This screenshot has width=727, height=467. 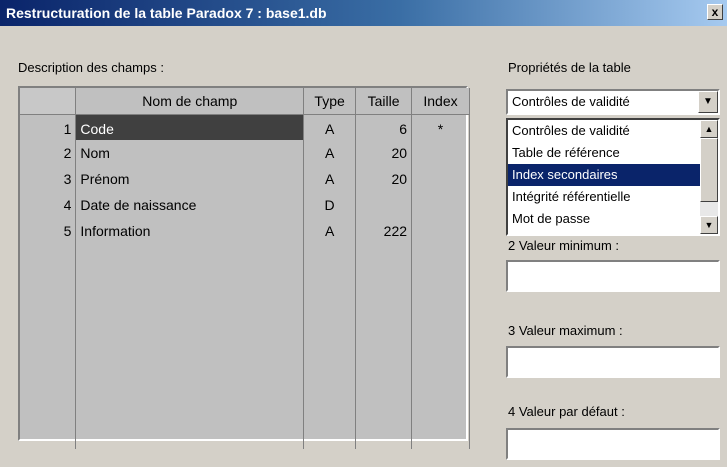 I want to click on field-index-cell: *, so click(x=440, y=127).